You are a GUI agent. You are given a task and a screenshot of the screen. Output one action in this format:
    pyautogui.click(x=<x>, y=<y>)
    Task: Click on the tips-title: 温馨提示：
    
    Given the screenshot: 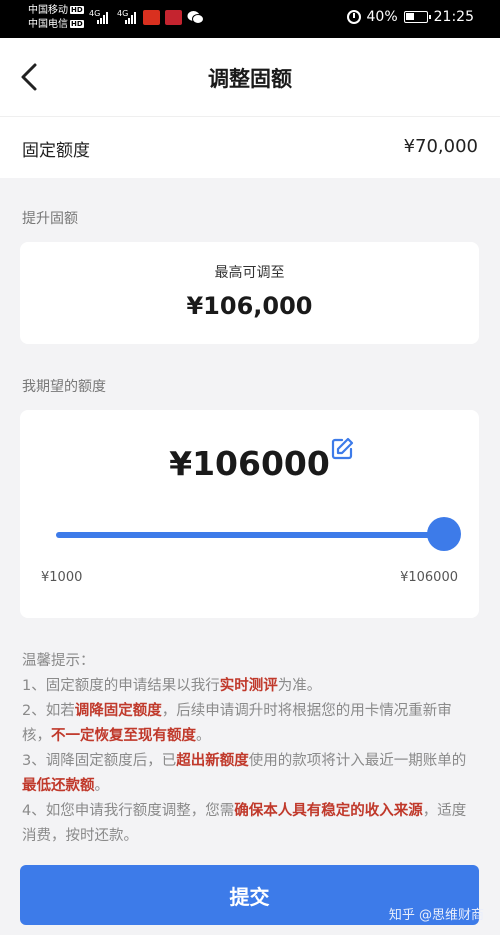 What is the action you would take?
    pyautogui.click(x=58, y=661)
    